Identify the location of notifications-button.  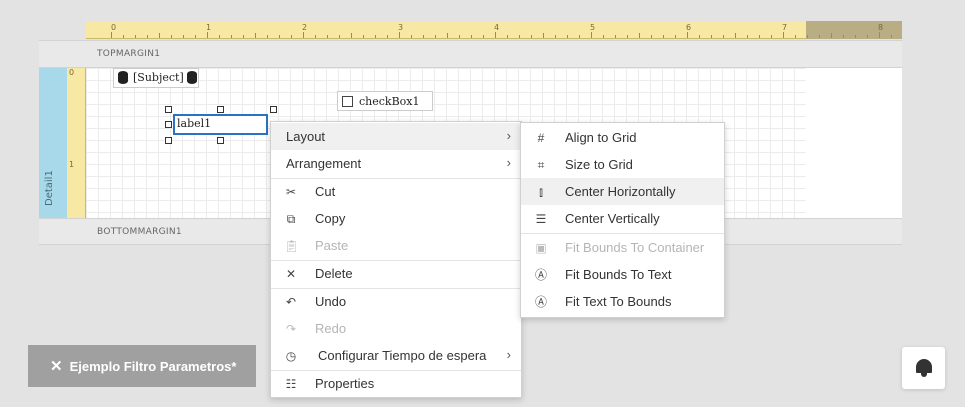
(923, 368).